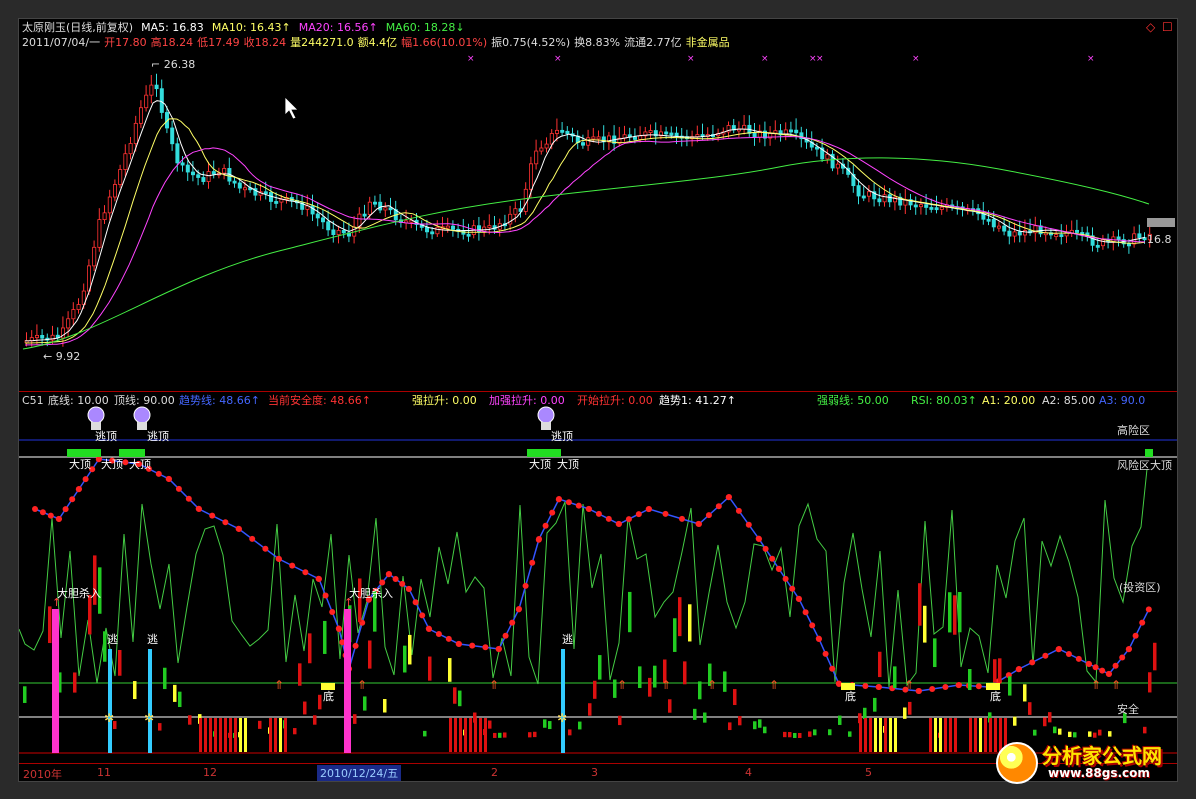 This screenshot has width=1196, height=799. Describe the element at coordinates (666, 685) in the screenshot. I see `up-arrow-icon: ⇑` at that location.